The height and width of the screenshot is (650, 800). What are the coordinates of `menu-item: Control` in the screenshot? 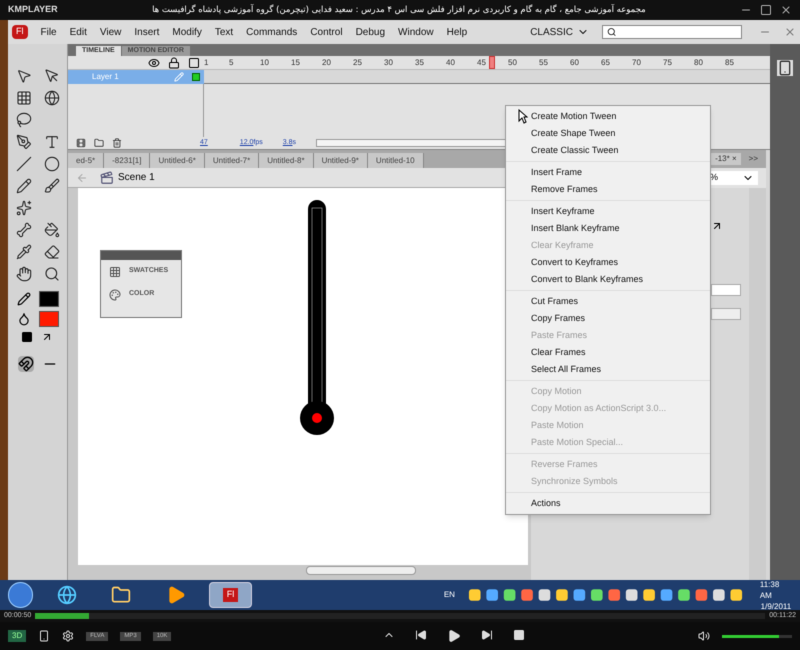 It's located at (326, 32).